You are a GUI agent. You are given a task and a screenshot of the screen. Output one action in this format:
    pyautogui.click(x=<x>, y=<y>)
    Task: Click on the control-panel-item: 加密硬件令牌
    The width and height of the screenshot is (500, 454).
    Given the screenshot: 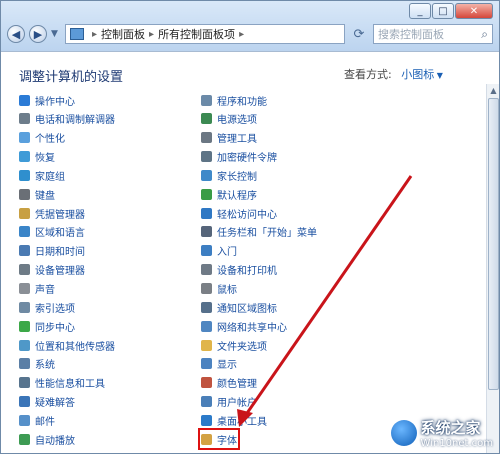 What is the action you would take?
    pyautogui.click(x=239, y=157)
    